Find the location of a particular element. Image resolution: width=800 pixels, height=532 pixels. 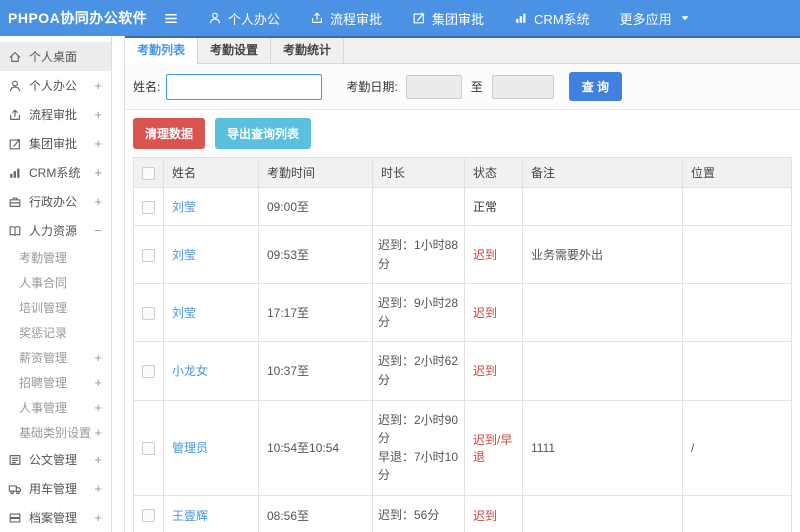

name-input is located at coordinates (244, 86).